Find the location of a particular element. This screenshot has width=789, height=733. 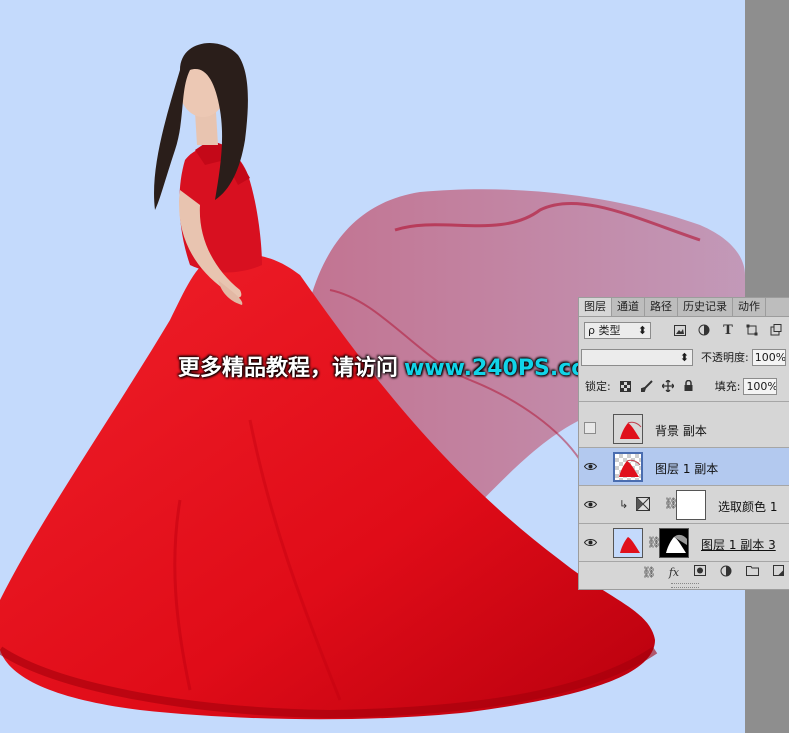

opacity-label: 不透明度: is located at coordinates (725, 357).